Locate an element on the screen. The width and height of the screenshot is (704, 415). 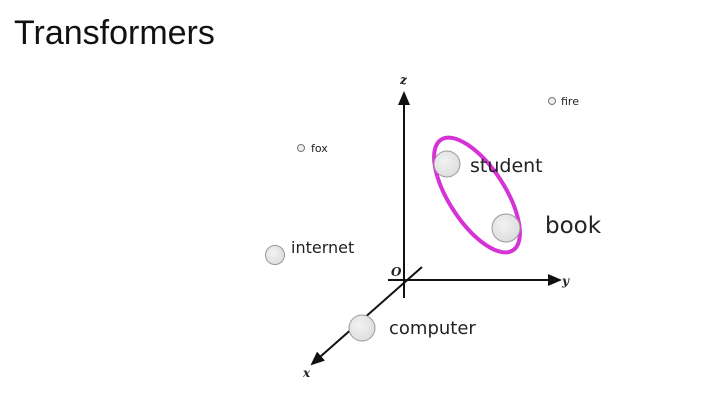
x-axis-label: x is located at coordinates (306, 373).